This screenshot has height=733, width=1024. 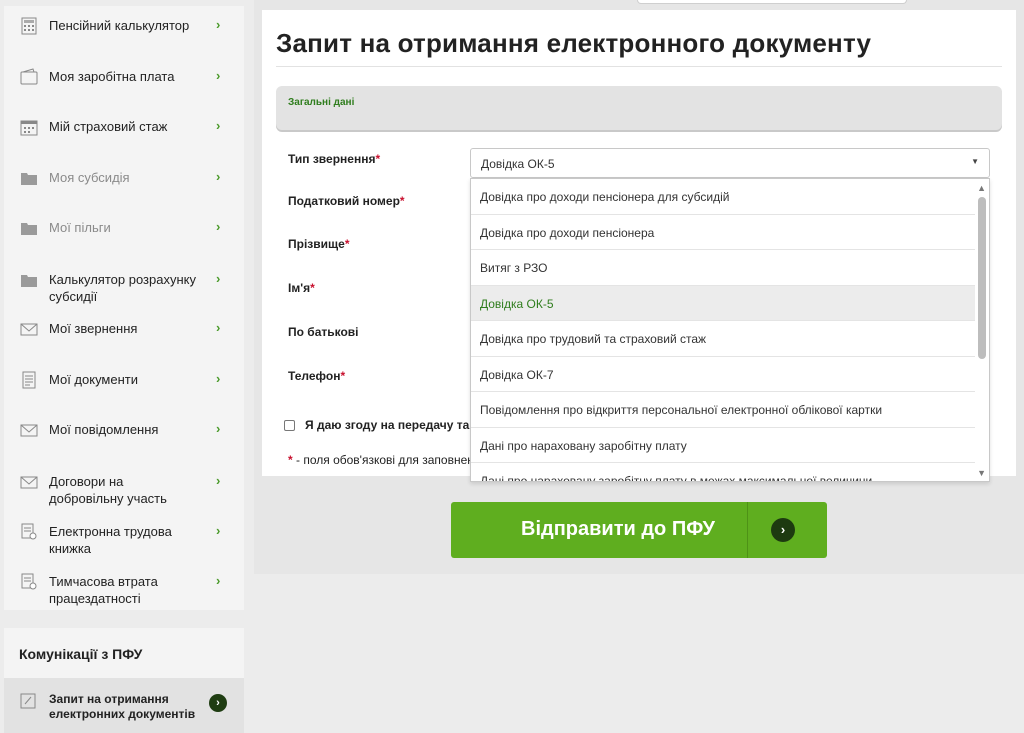 What do you see at coordinates (379, 460) in the screenshot?
I see `required-fields-note: * - поля обов'язкові для заповнення` at bounding box center [379, 460].